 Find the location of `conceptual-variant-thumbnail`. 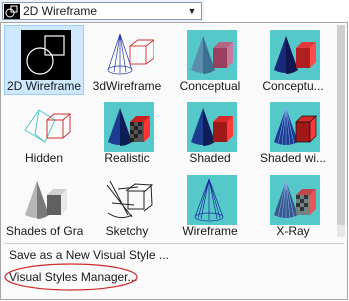

conceptual-variant-thumbnail is located at coordinates (295, 55).